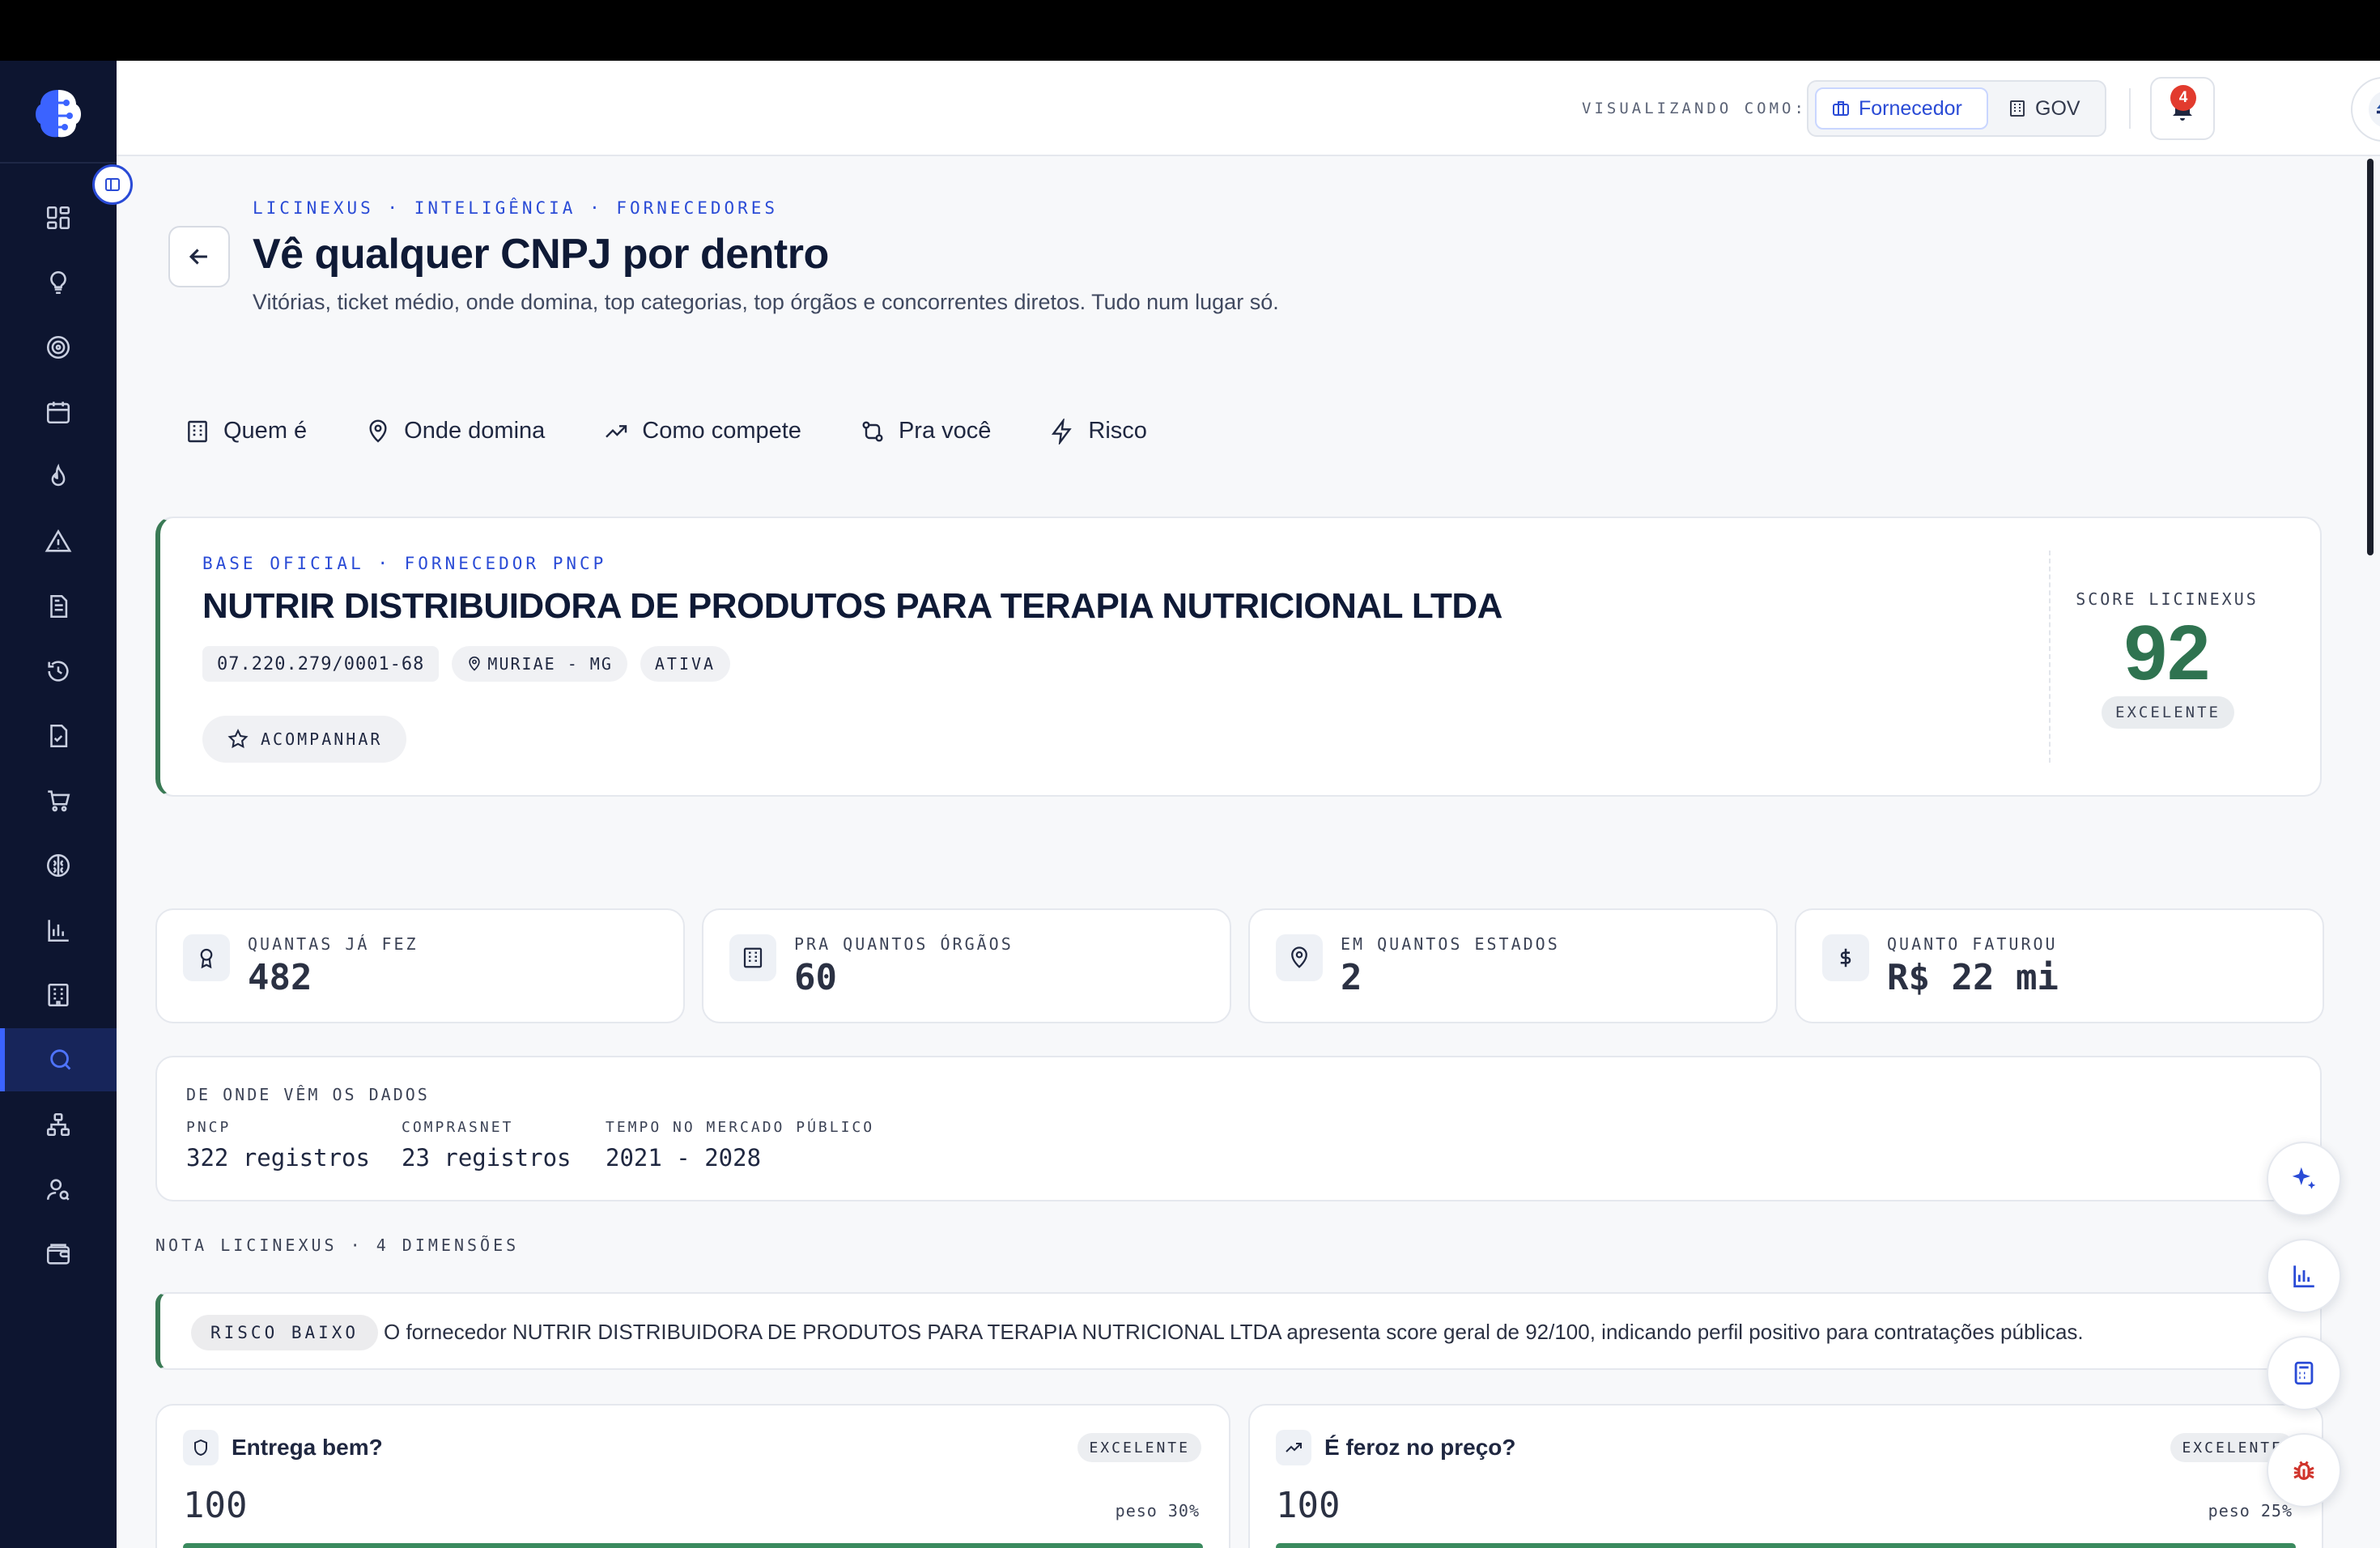 The width and height of the screenshot is (2380, 1548). I want to click on source-item-comprasnet: COMPRASNET 23 registros, so click(487, 1145).